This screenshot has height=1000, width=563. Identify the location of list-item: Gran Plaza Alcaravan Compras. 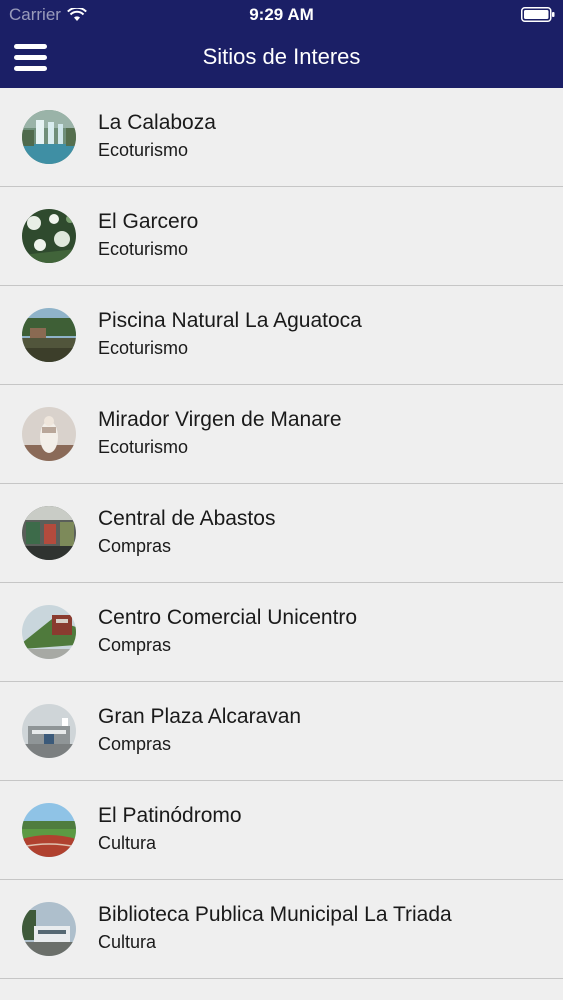
(281, 731).